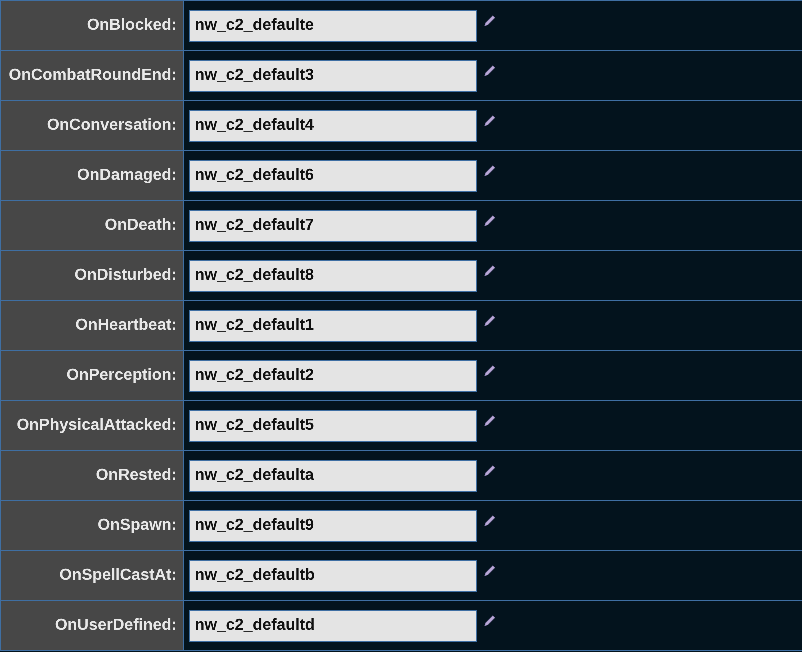  Describe the element at coordinates (121, 376) in the screenshot. I see `field-label: OnPerception:` at that location.